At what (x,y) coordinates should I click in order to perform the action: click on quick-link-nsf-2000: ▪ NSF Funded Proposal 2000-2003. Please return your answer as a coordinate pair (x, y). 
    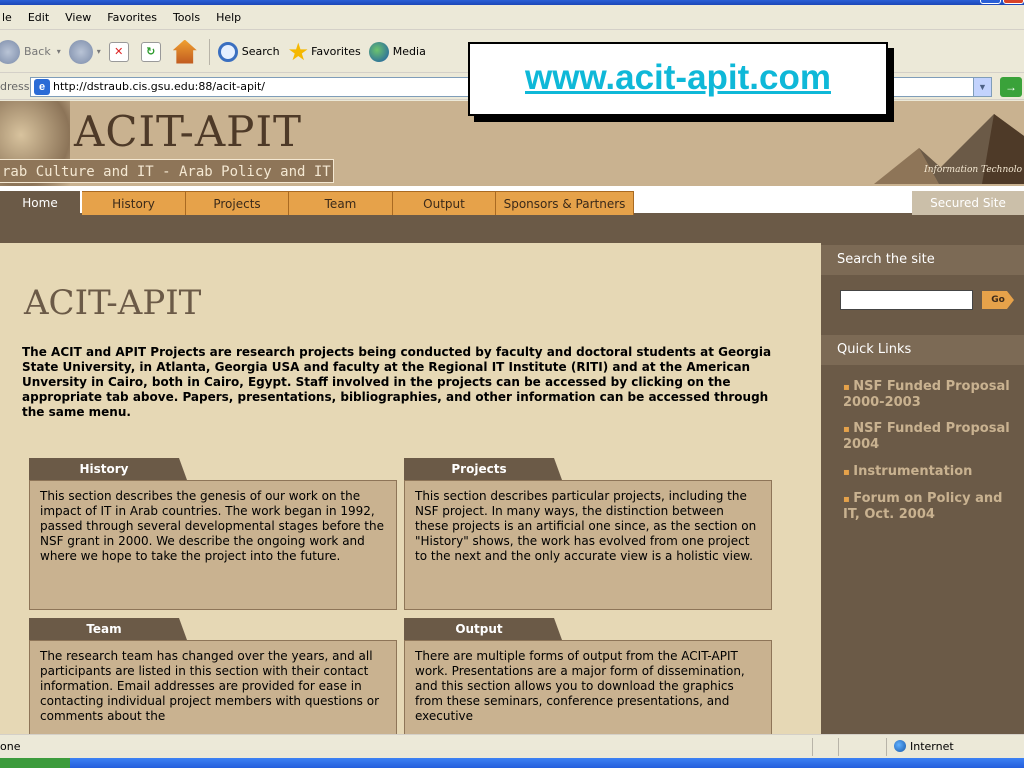
    Looking at the image, I should click on (932, 394).